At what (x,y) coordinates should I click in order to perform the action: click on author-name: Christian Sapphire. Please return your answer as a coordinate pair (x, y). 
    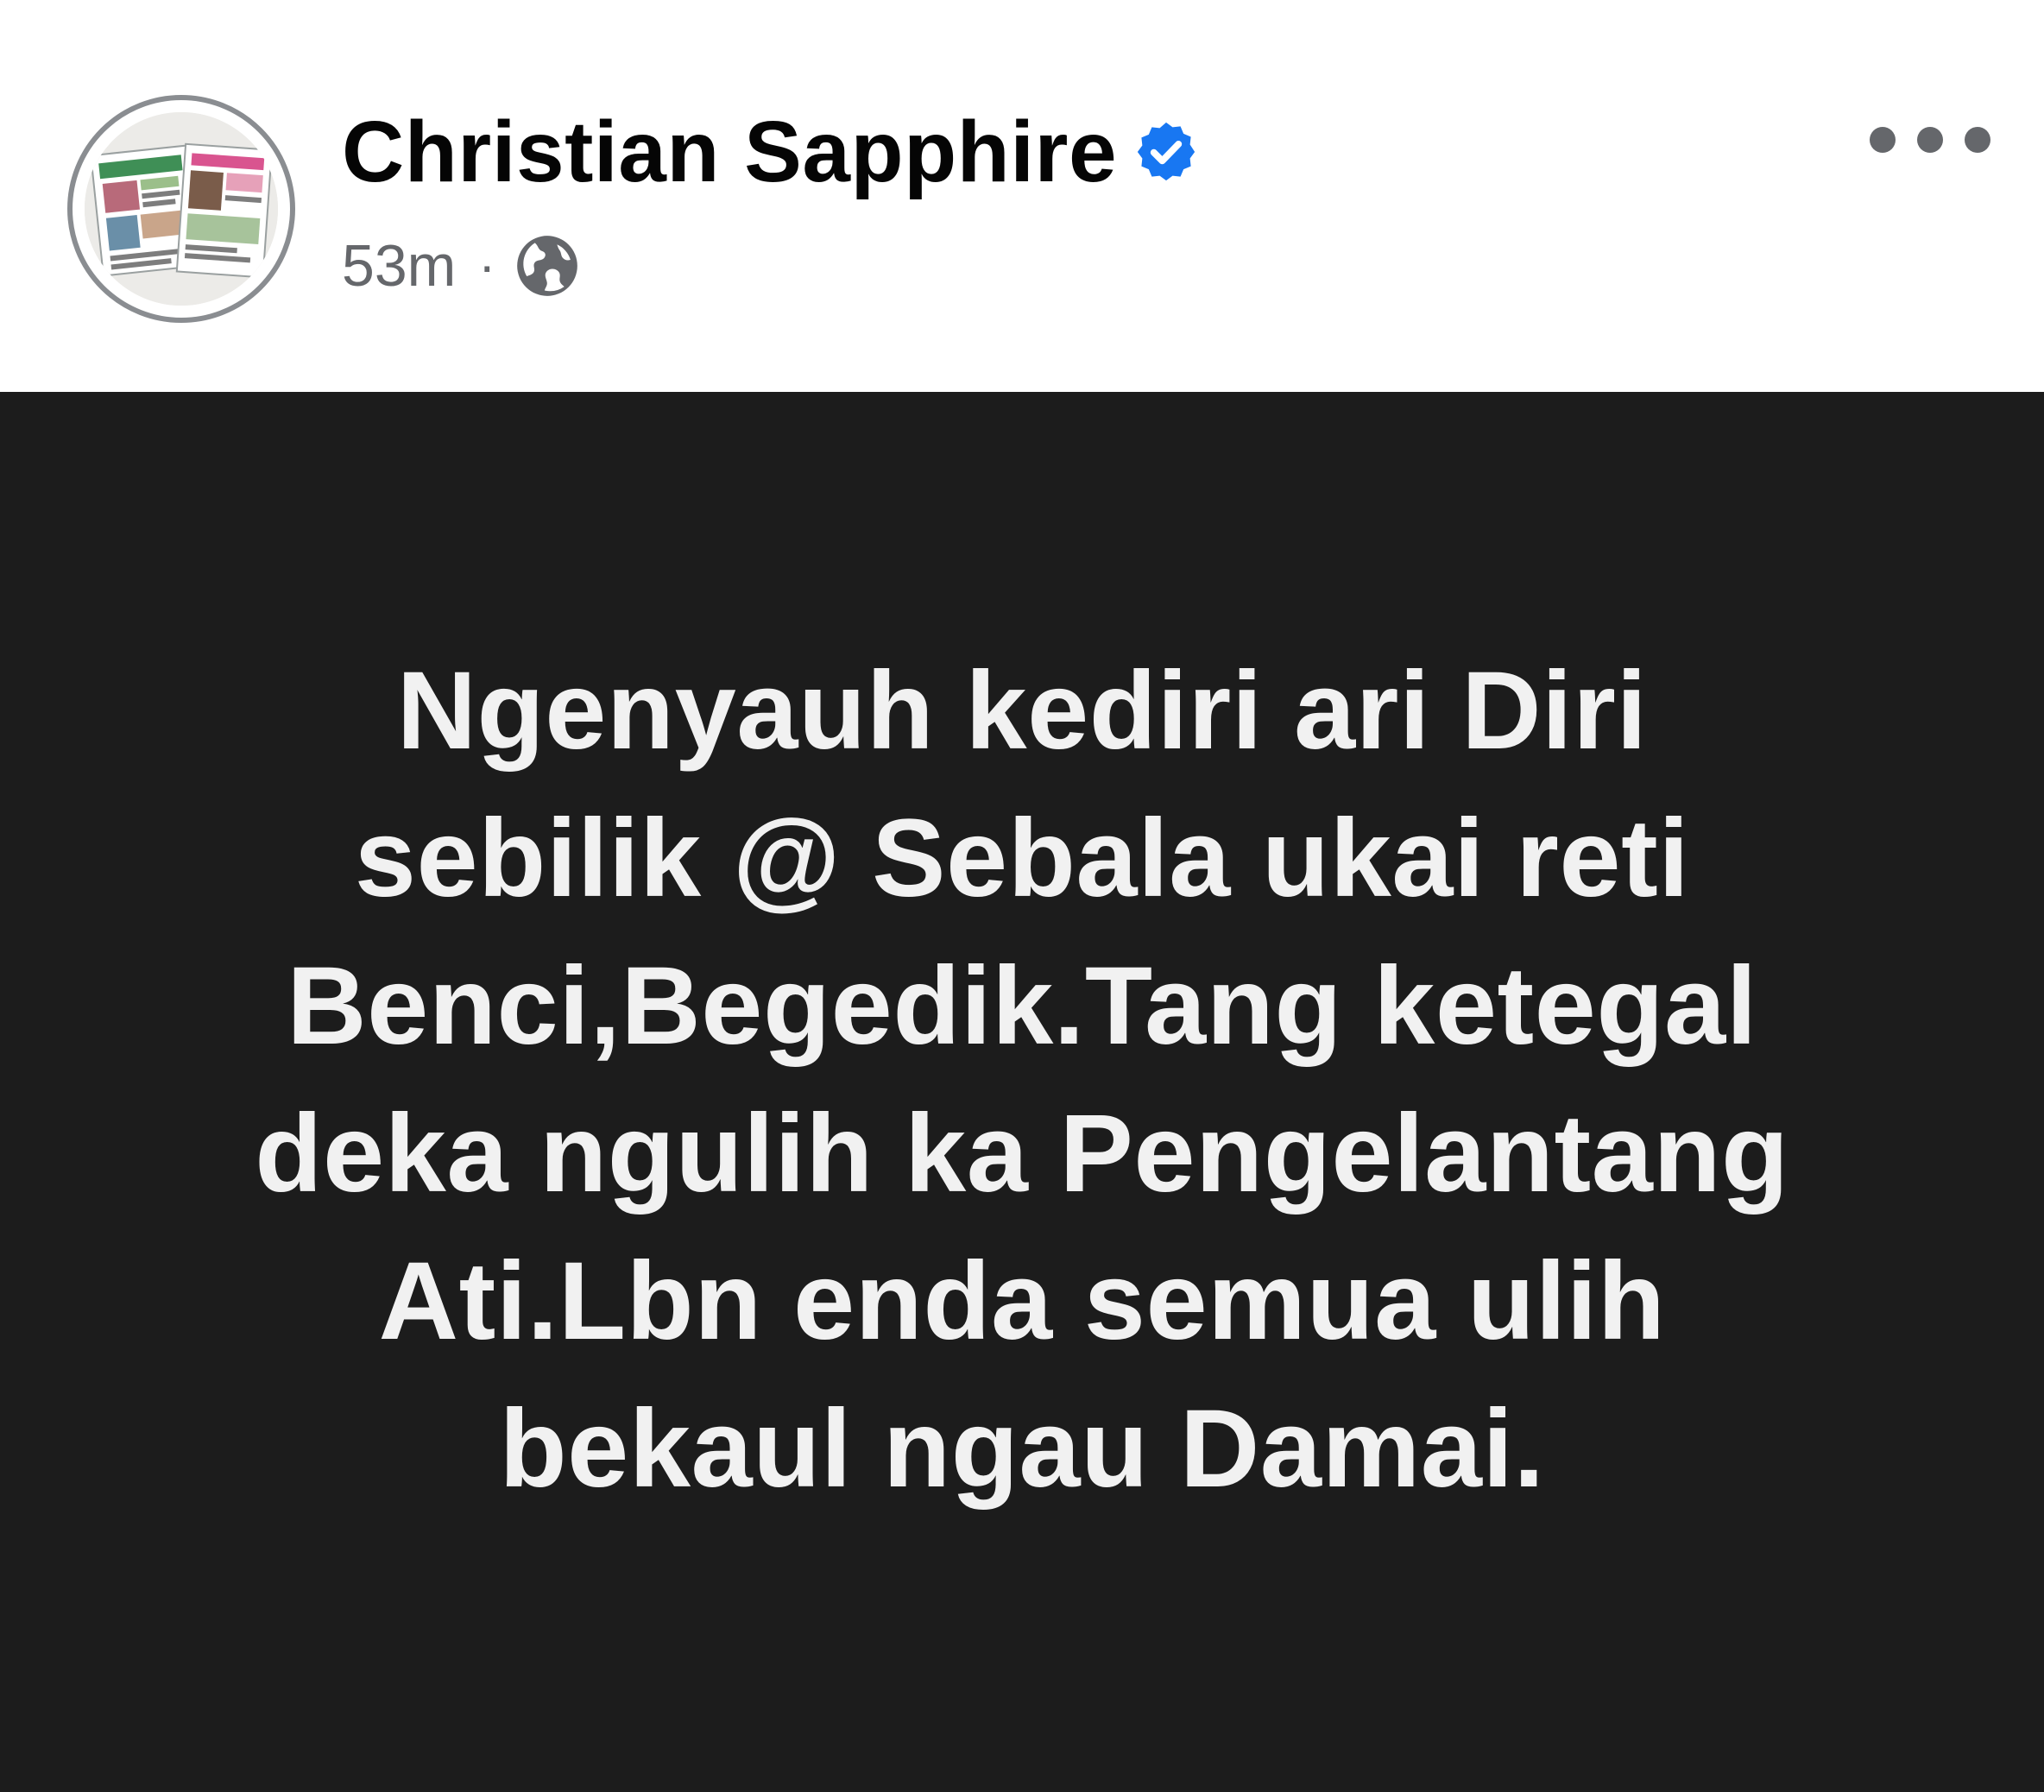
    Looking at the image, I should click on (729, 152).